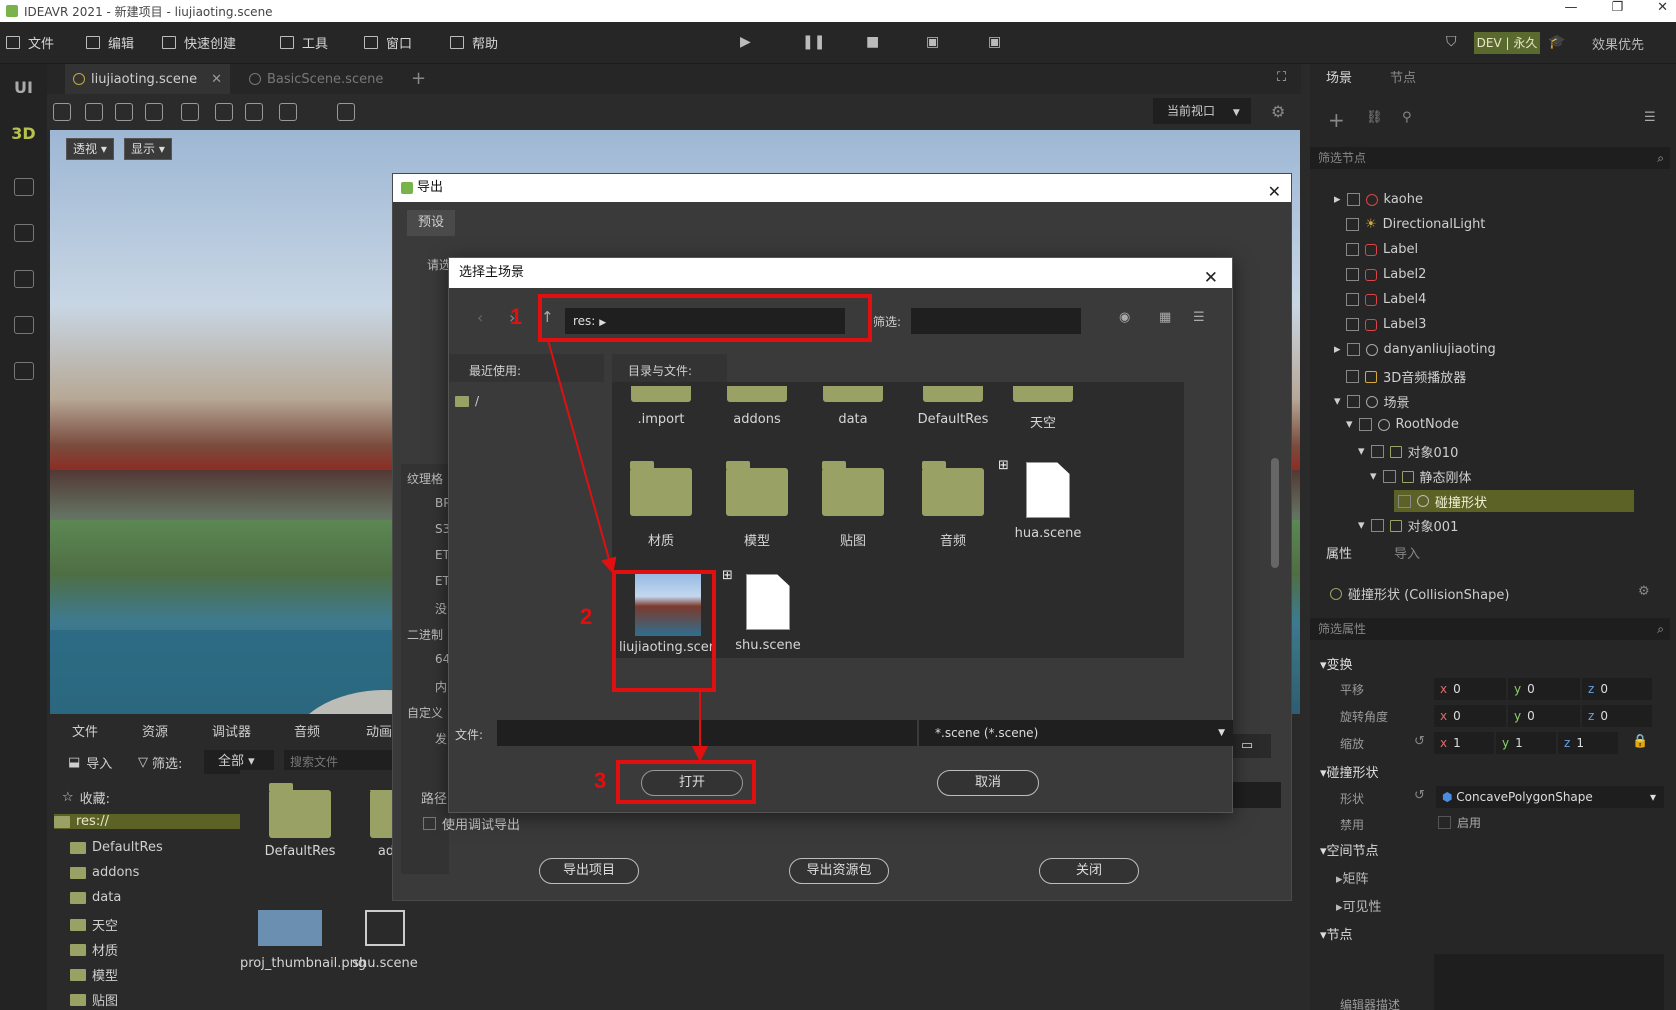 The height and width of the screenshot is (1010, 1676). Describe the element at coordinates (1386, 299) in the screenshot. I see `node-label4: Label4` at that location.